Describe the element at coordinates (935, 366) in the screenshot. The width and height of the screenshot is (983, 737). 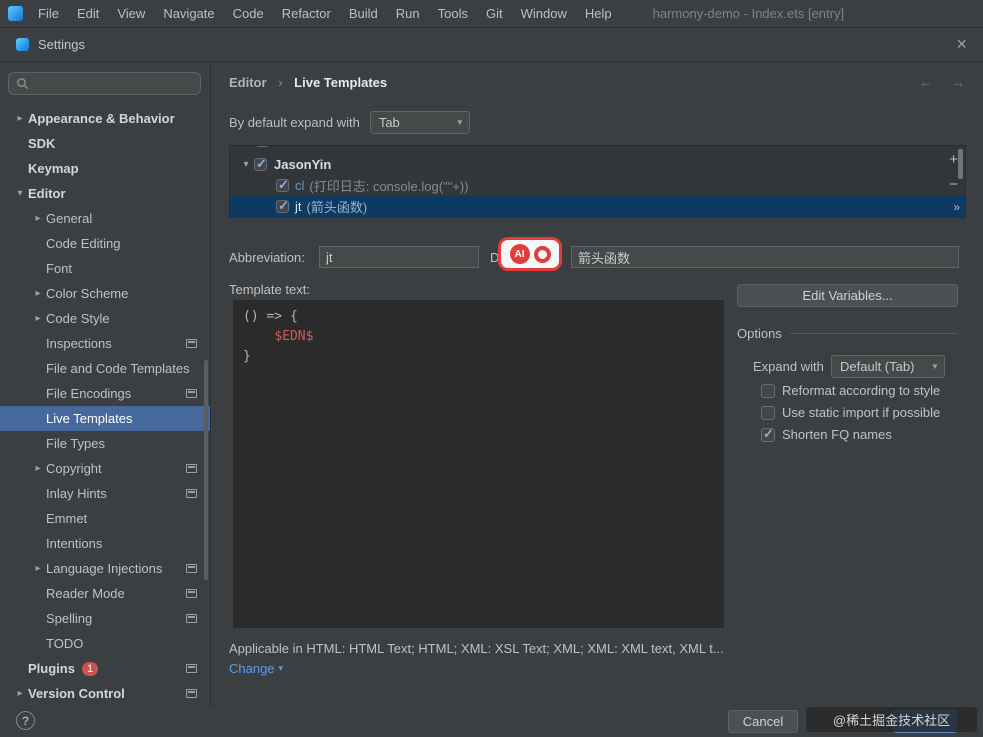
I see `chevron-down-icon: ▼` at that location.